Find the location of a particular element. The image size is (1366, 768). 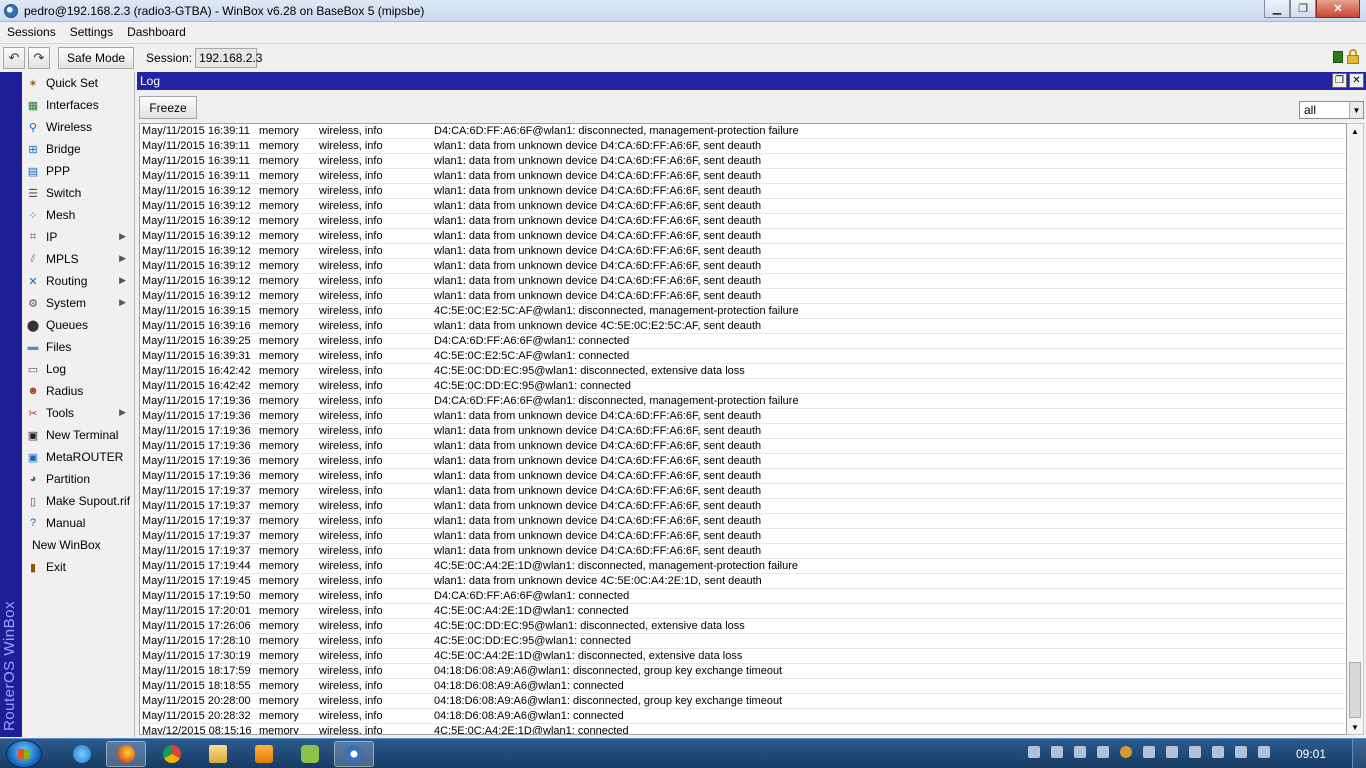

start-button is located at coordinates (24, 754).